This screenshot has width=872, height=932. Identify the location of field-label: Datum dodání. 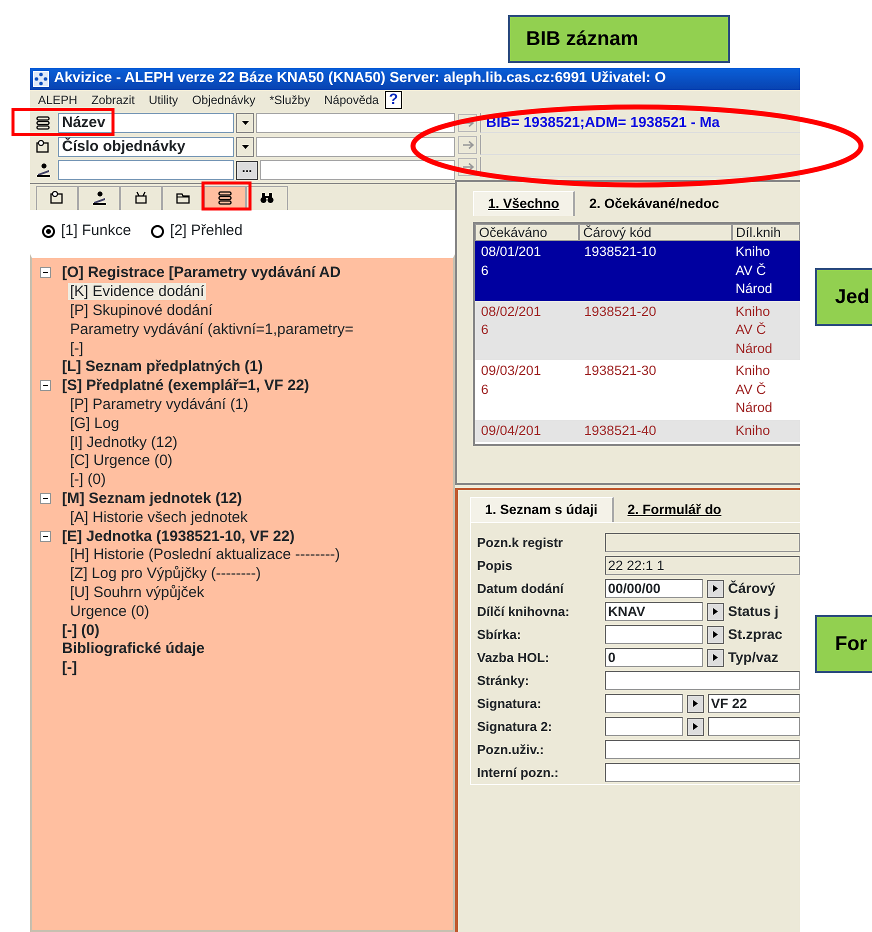
(521, 589).